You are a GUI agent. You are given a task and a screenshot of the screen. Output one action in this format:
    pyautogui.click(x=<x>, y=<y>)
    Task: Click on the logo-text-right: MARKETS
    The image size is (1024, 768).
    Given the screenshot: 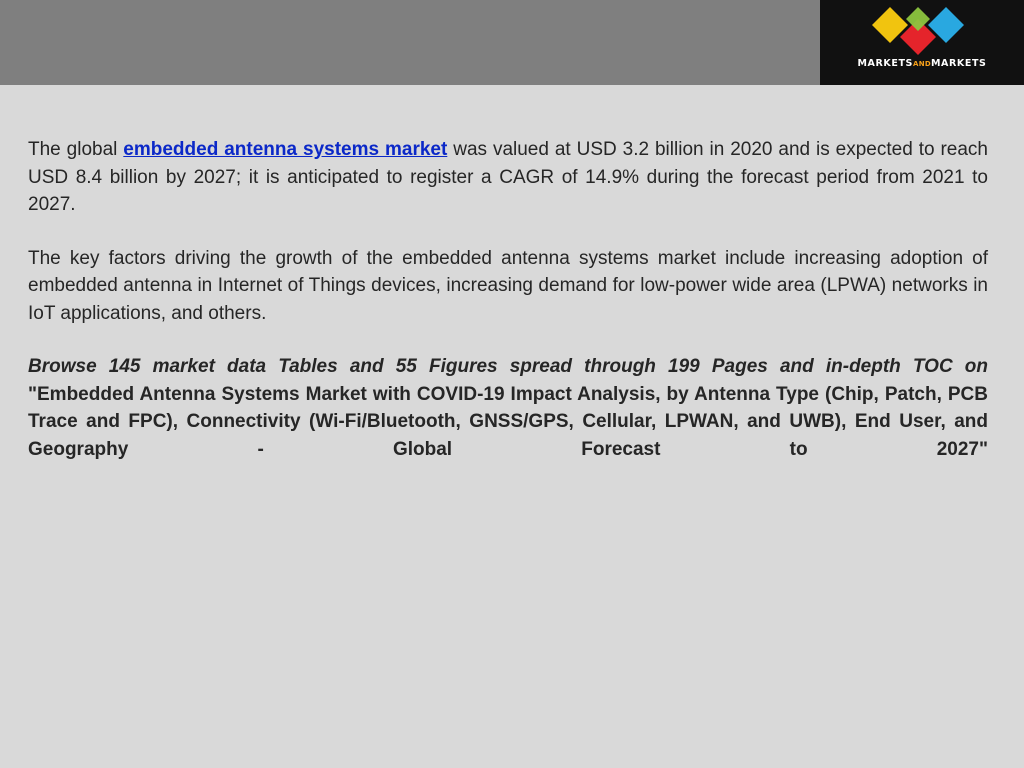 What is the action you would take?
    pyautogui.click(x=959, y=63)
    